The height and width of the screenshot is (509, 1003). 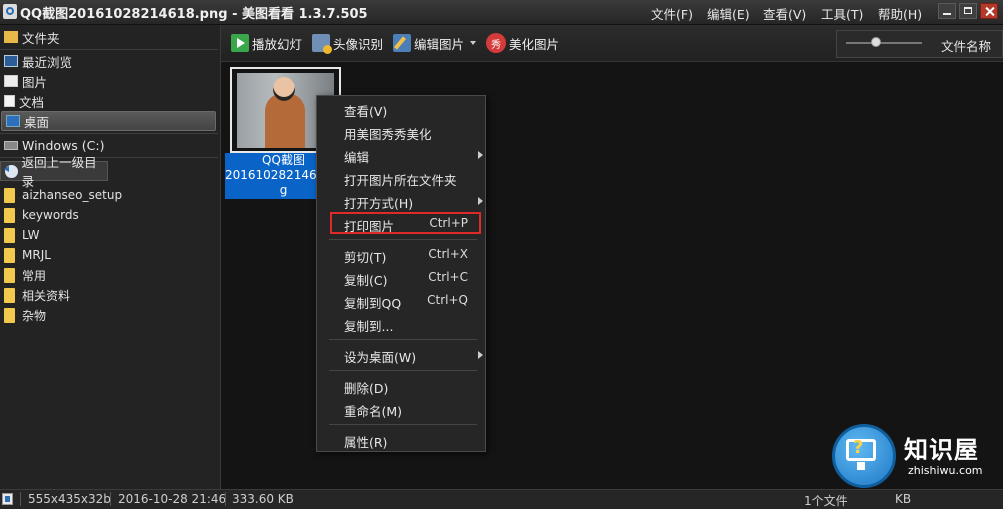 I want to click on menu-item-label: 打开图片所在文件夹, so click(x=400, y=180).